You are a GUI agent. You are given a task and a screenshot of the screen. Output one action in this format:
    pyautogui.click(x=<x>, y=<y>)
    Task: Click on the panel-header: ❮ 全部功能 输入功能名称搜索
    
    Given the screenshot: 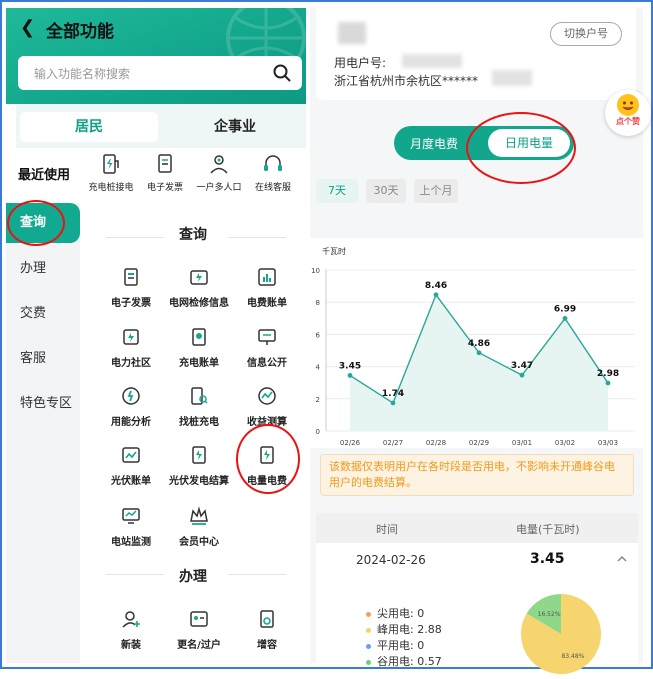 What is the action you would take?
    pyautogui.click(x=156, y=56)
    